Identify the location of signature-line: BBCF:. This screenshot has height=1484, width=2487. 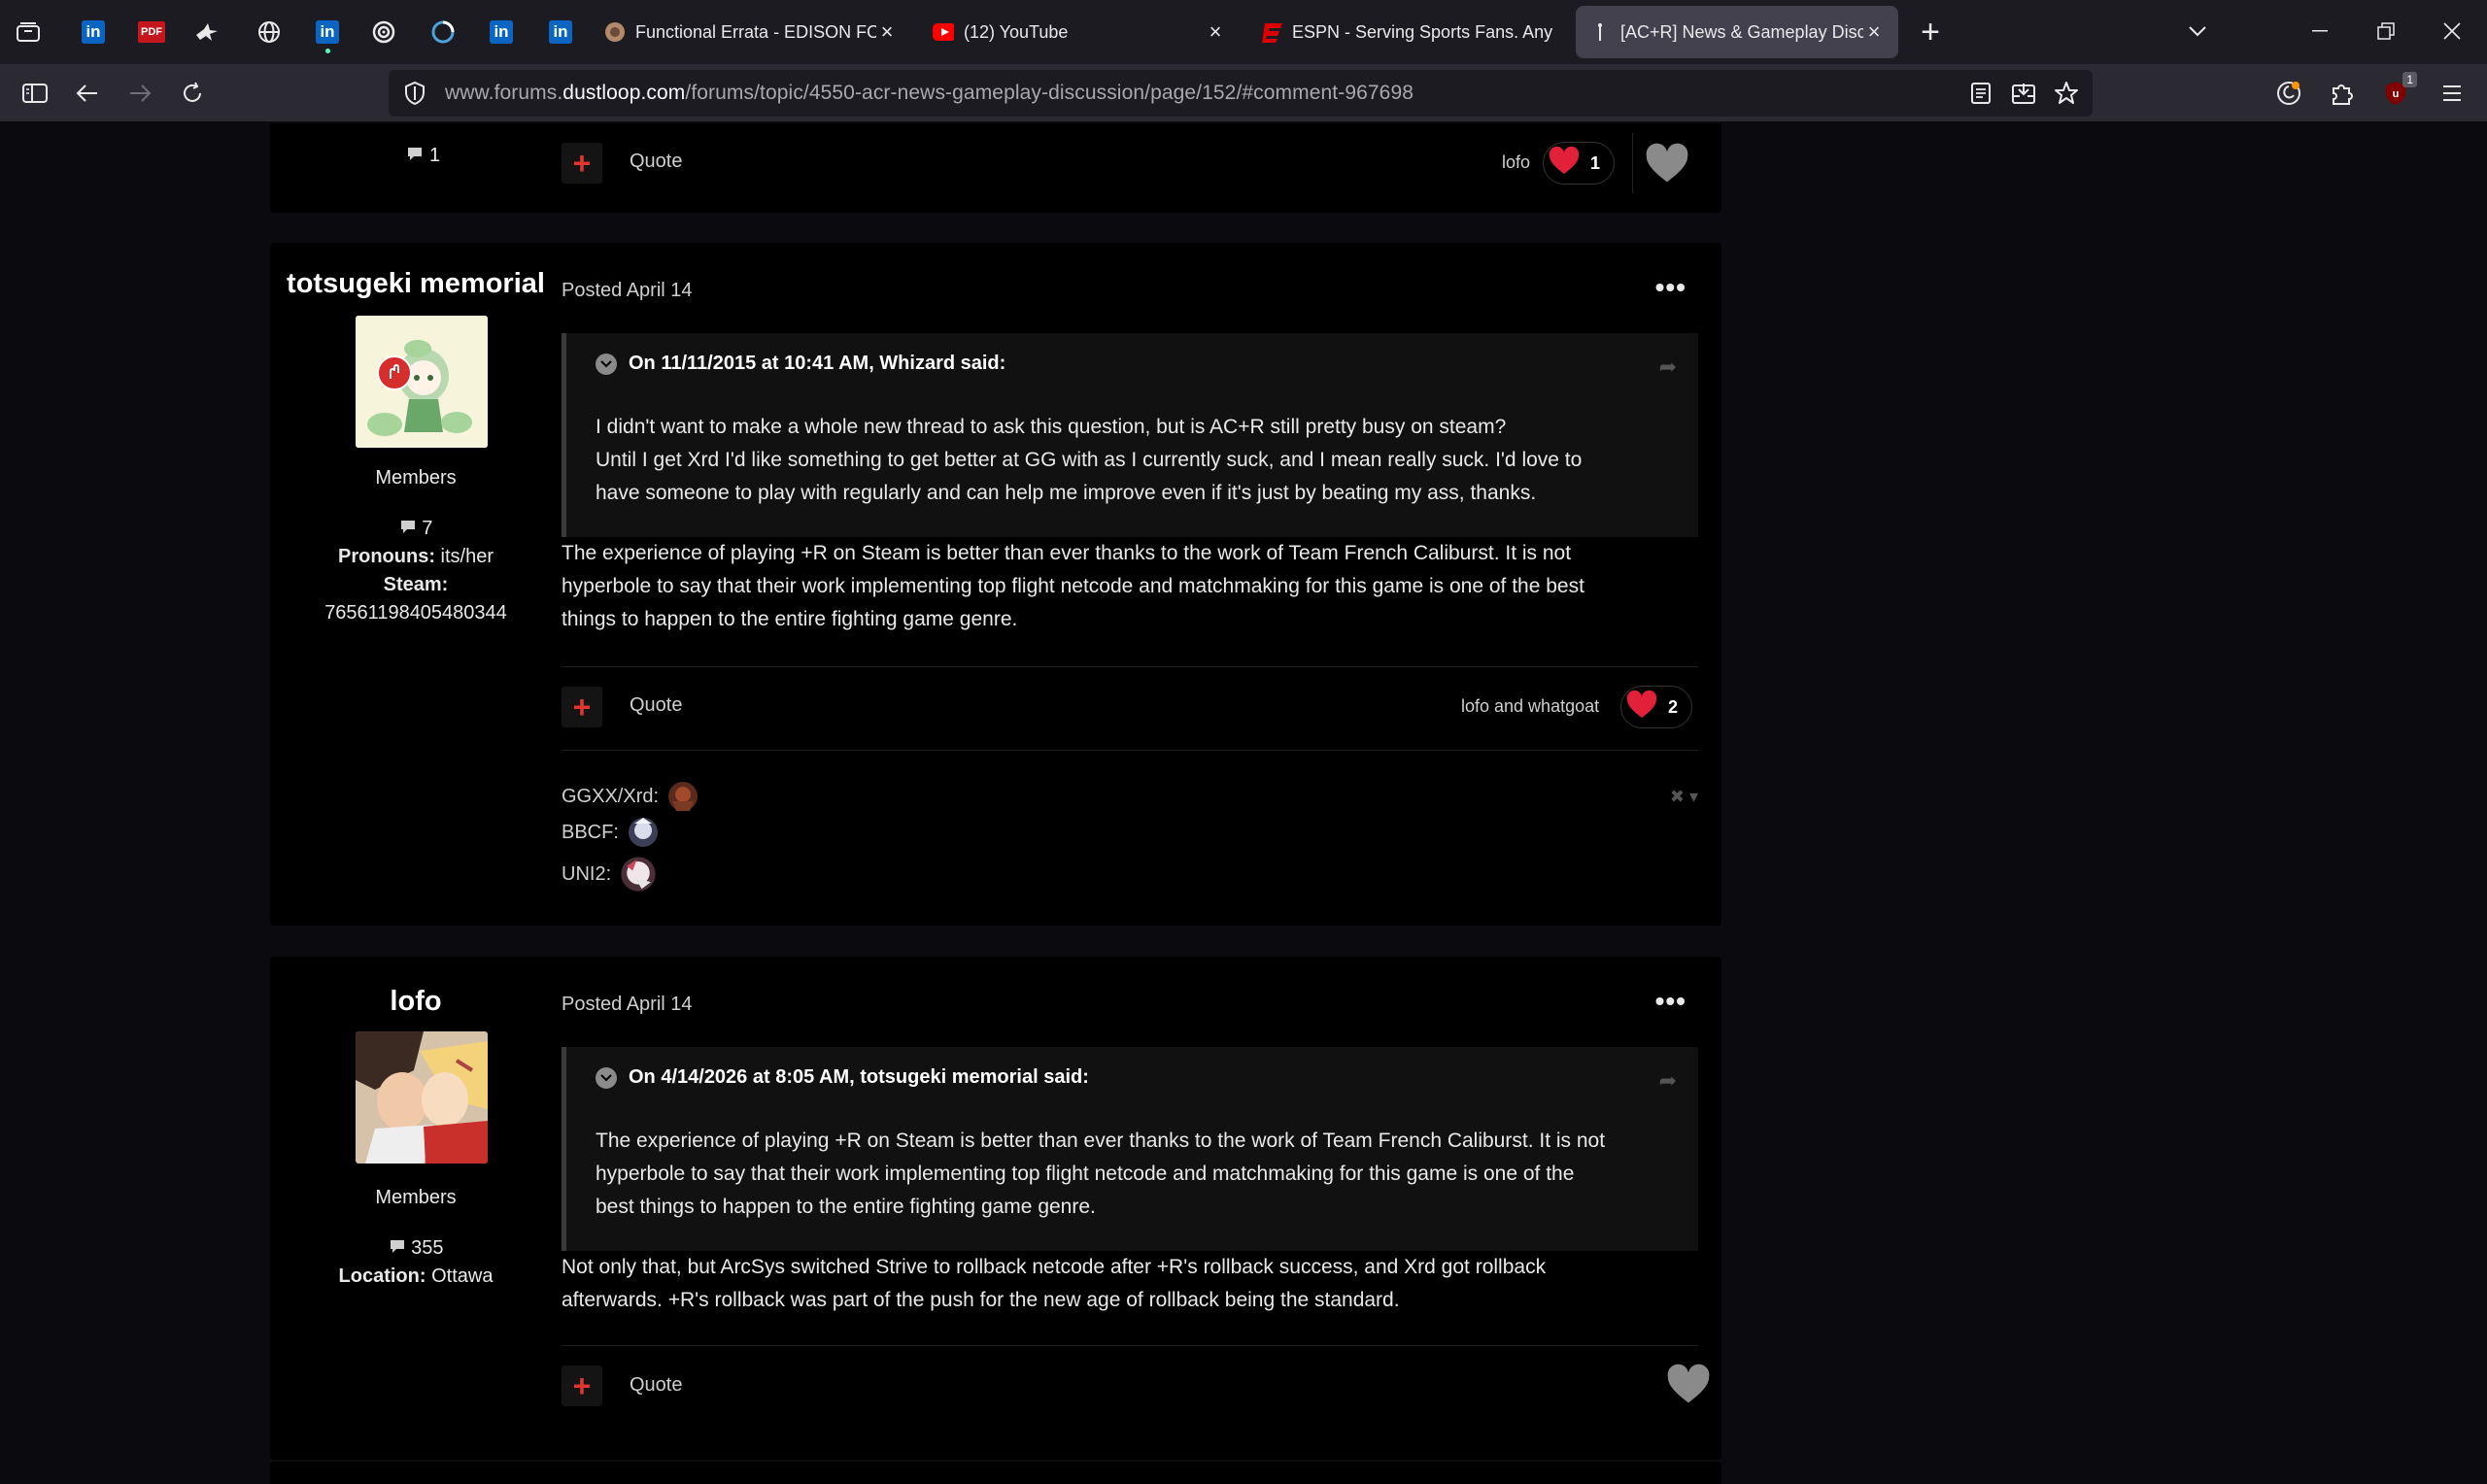
(611, 832).